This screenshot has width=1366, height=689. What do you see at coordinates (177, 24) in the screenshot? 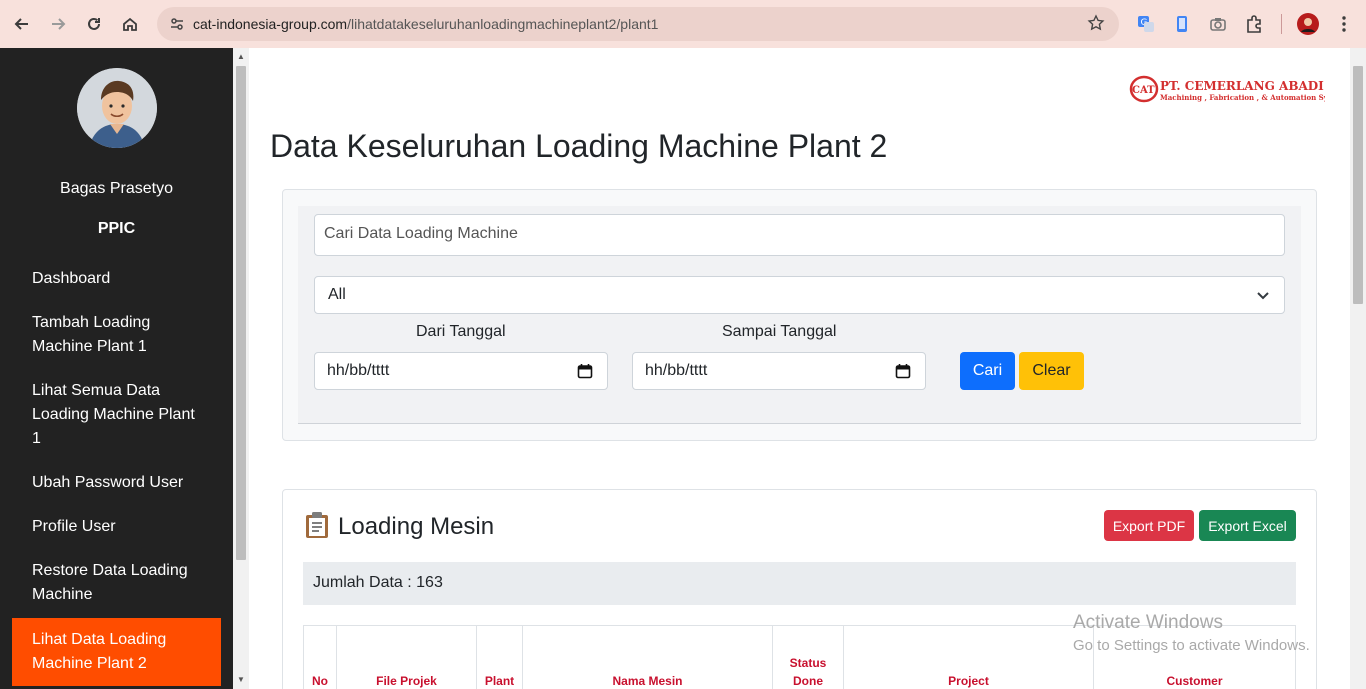
I see `site-info-icon` at bounding box center [177, 24].